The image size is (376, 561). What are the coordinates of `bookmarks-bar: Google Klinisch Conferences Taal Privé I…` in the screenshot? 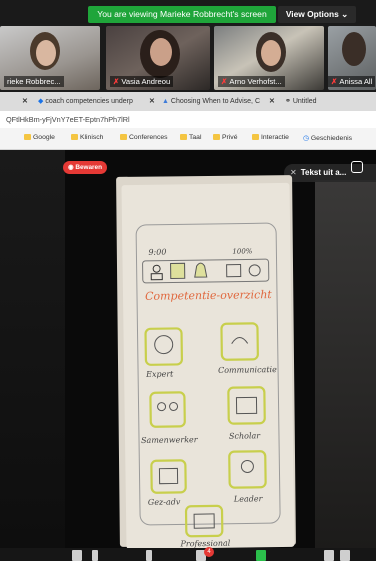 It's located at (188, 139).